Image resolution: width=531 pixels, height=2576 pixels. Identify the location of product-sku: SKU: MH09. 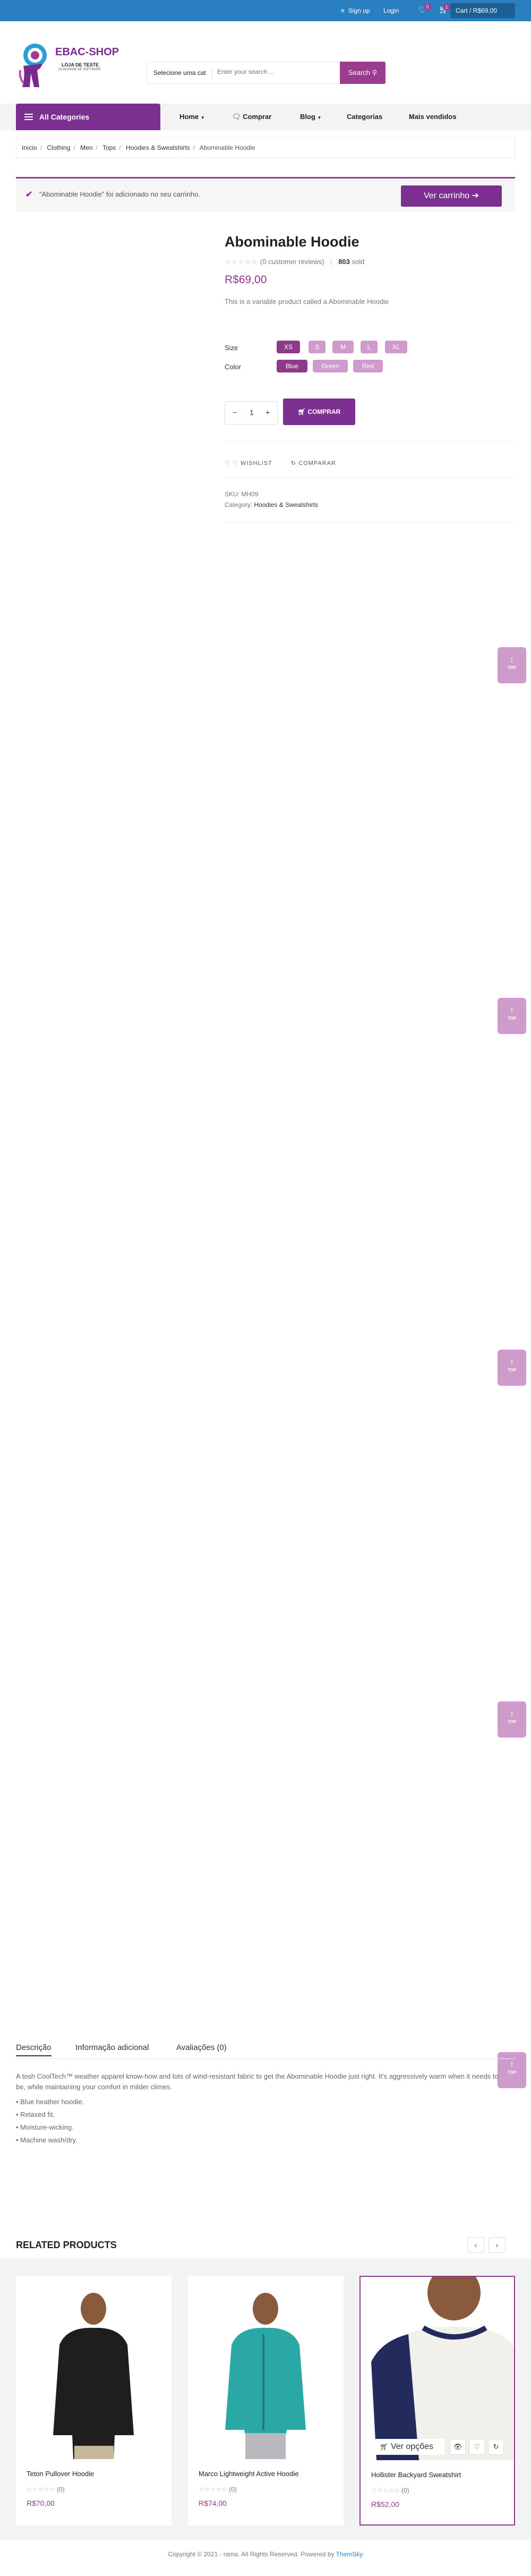
(242, 494).